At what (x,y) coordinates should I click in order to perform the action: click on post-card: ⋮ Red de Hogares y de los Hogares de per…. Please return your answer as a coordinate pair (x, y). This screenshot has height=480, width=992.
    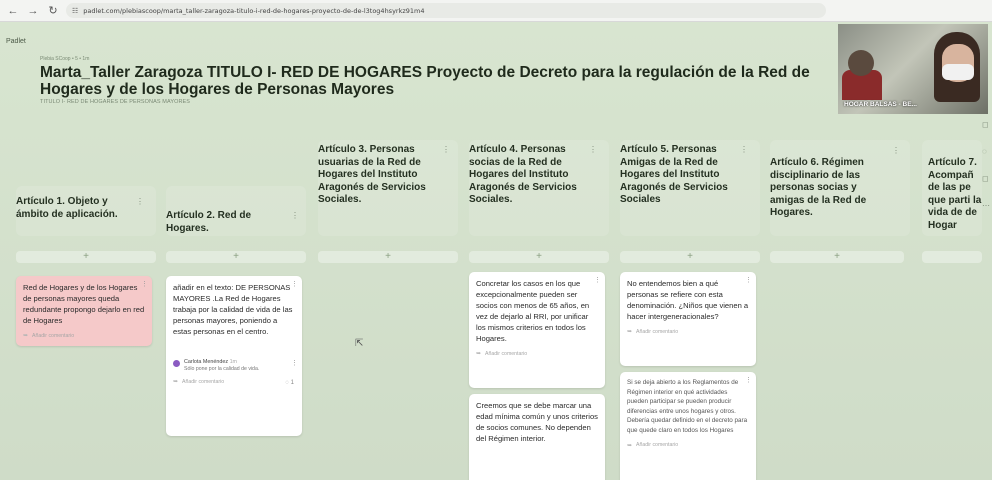
    Looking at the image, I should click on (84, 311).